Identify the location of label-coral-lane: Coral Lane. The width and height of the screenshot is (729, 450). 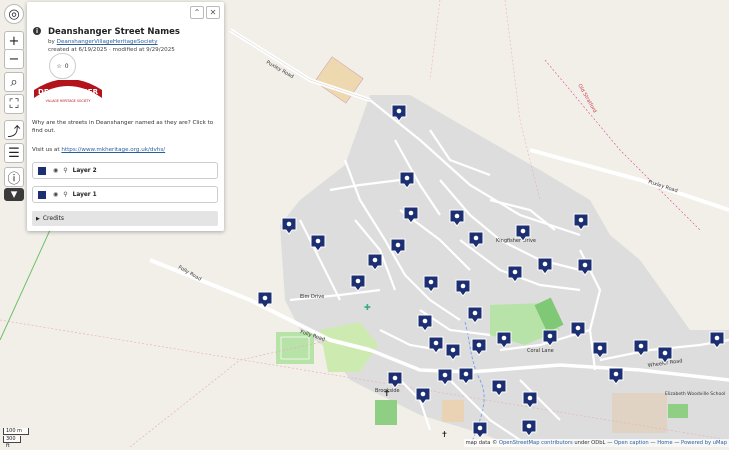
(540, 351).